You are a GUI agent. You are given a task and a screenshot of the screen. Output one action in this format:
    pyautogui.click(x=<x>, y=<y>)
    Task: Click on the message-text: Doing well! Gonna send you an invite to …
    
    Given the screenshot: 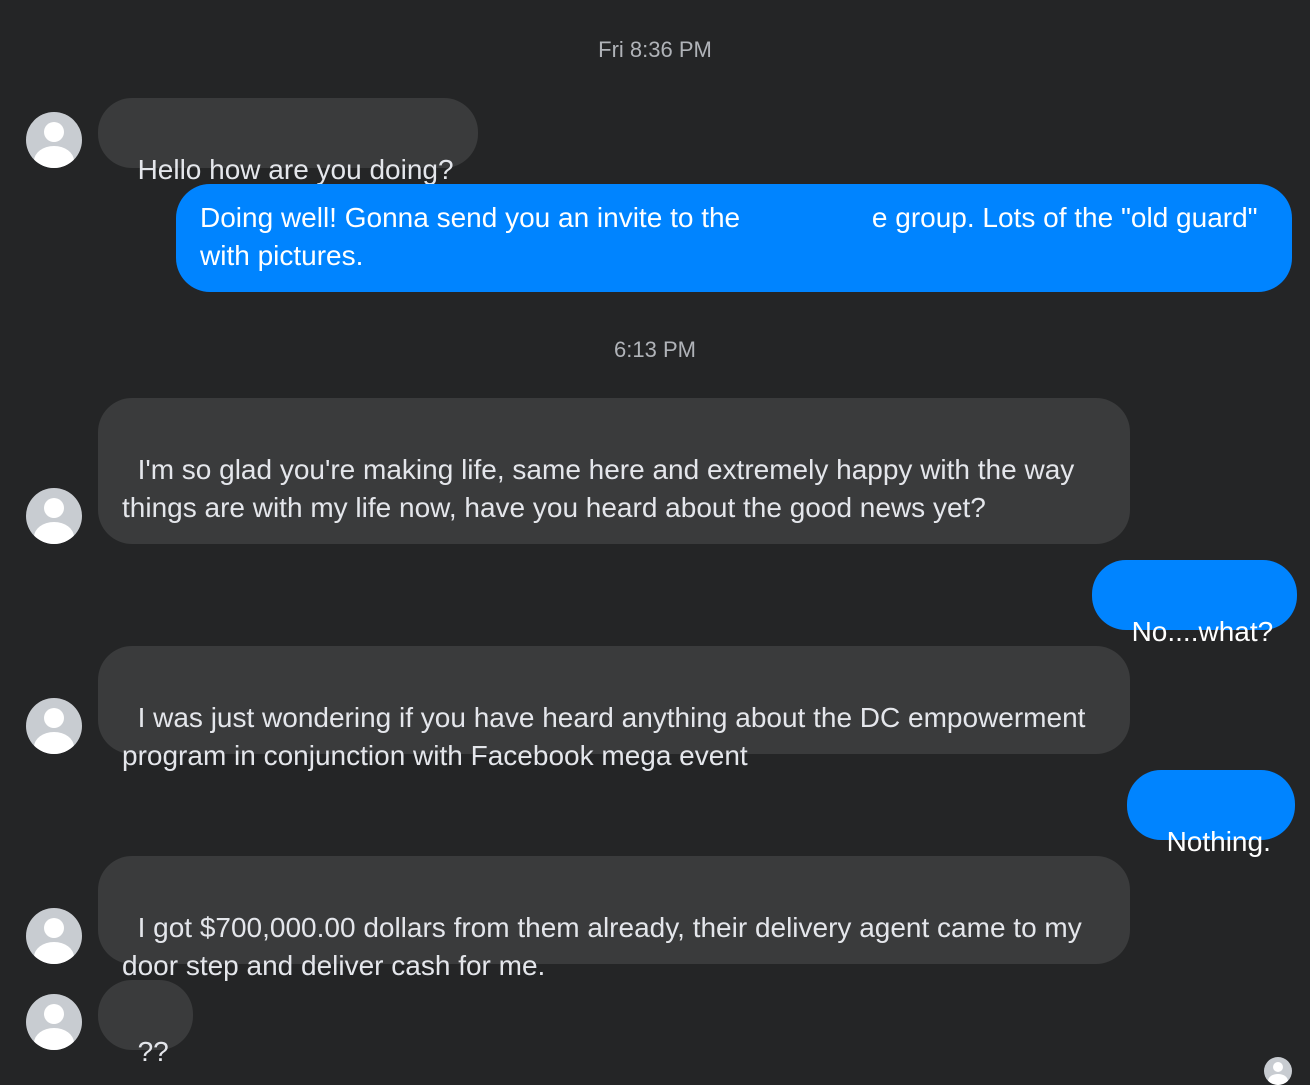 What is the action you would take?
    pyautogui.click(x=474, y=217)
    